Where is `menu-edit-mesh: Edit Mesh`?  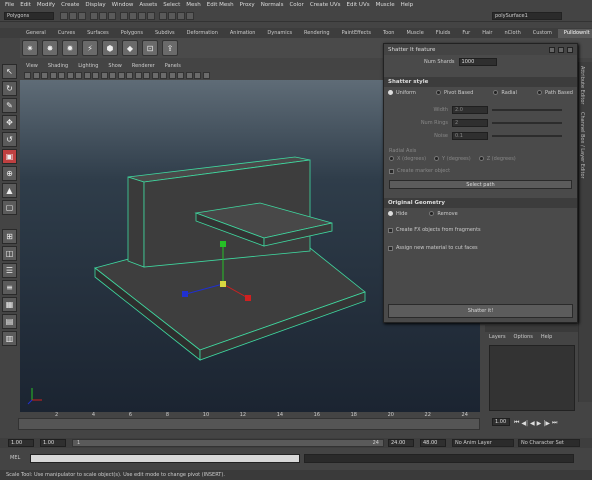
menu-edit-mesh: Edit Mesh is located at coordinates (220, 5).